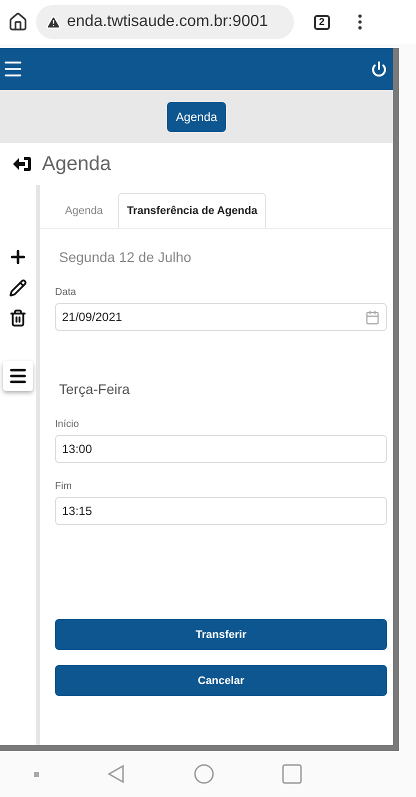 The width and height of the screenshot is (416, 797). Describe the element at coordinates (221, 317) in the screenshot. I see `date-field: 21/09/2021` at that location.